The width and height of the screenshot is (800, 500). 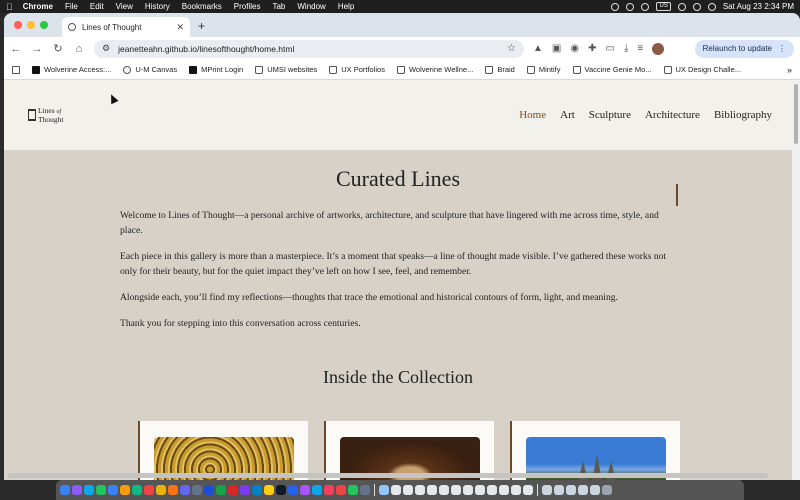 I want to click on vscode-icon, so click(x=317, y=490).